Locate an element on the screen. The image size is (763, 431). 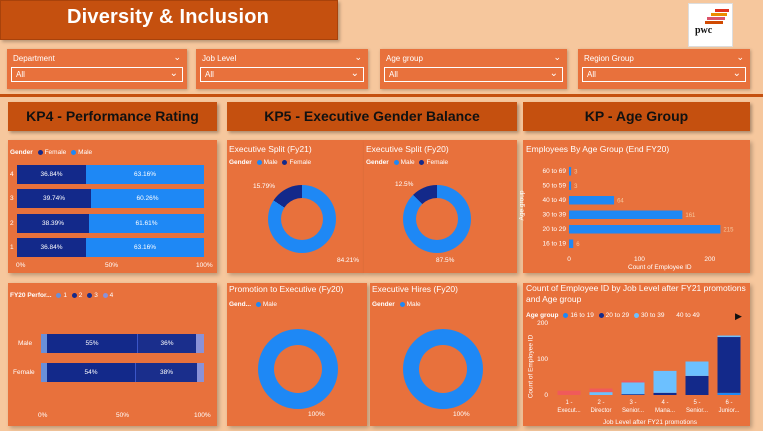
x-axis-label: Count of Employee ID is located at coordinates (660, 267).